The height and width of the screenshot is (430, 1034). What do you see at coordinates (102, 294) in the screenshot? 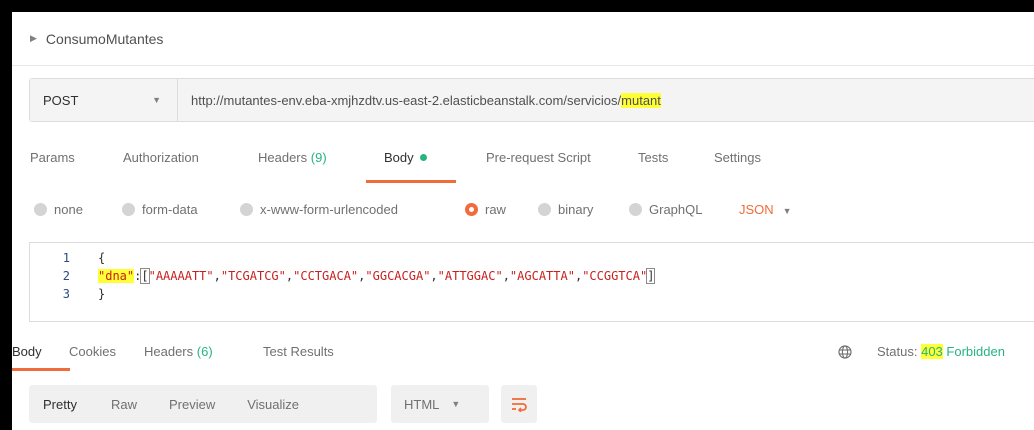
I see `close-brace: }` at bounding box center [102, 294].